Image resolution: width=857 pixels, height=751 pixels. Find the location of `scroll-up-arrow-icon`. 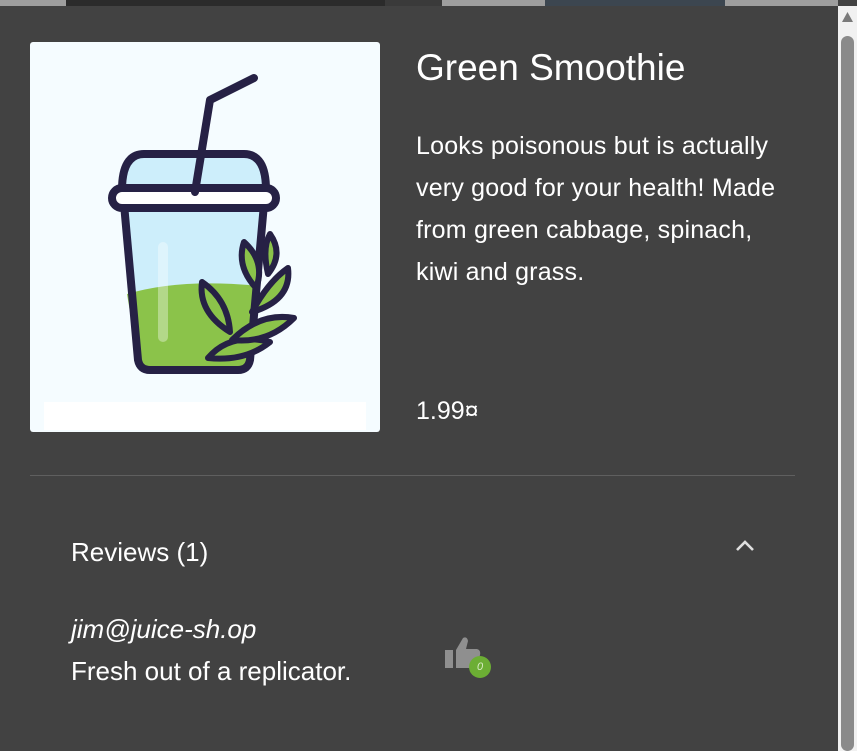

scroll-up-arrow-icon is located at coordinates (847, 17).